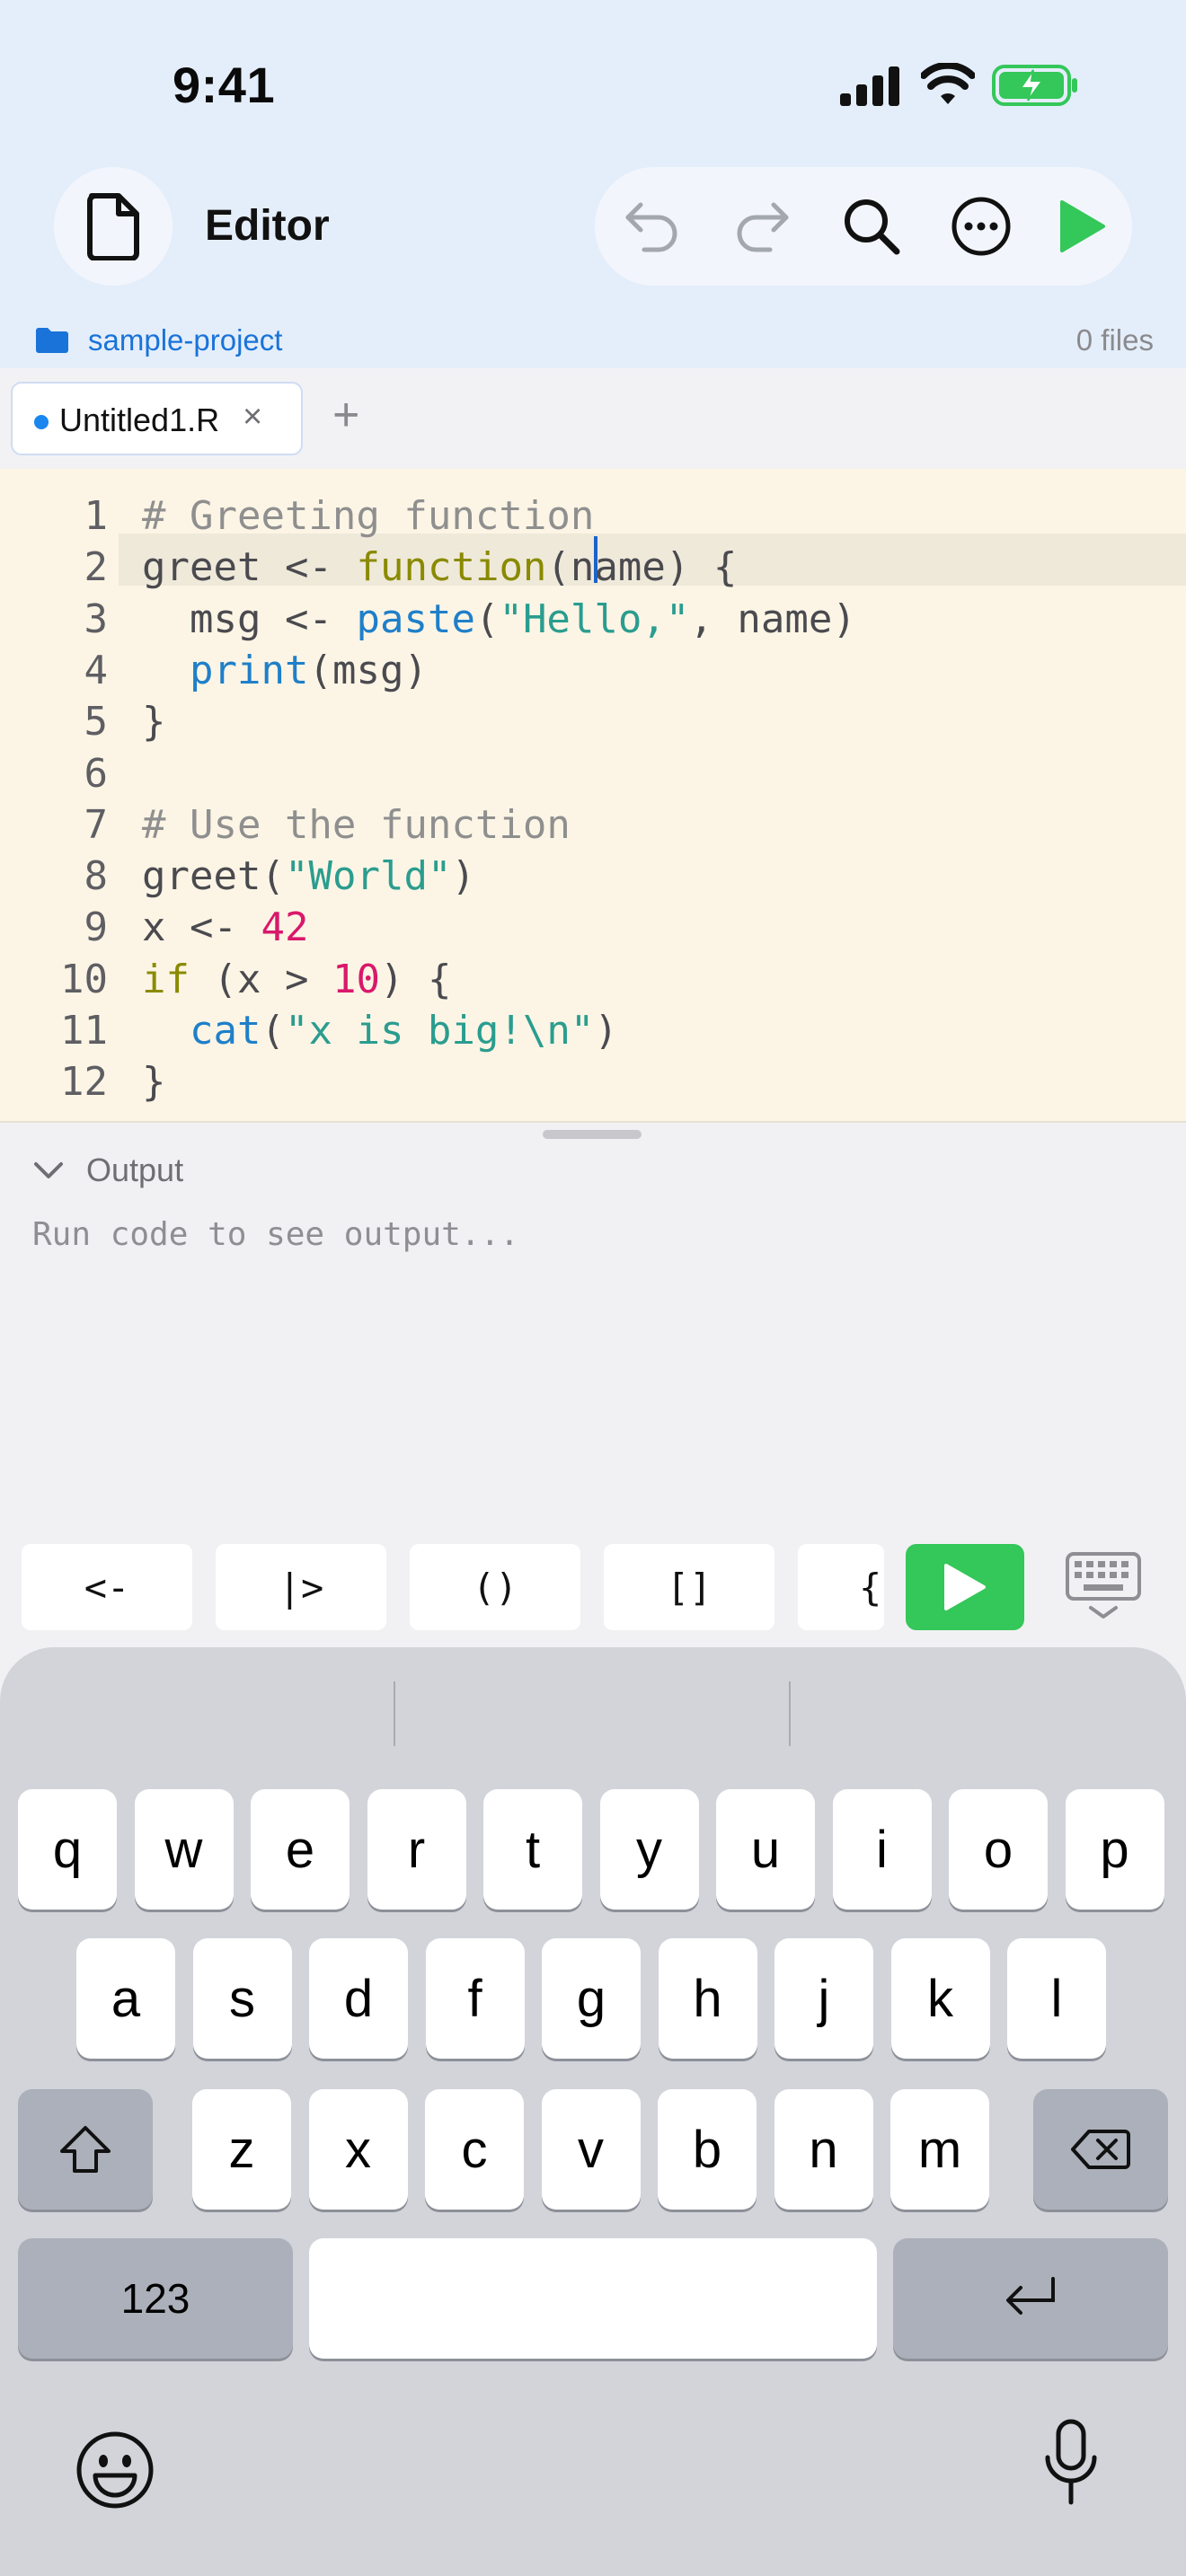  I want to click on key-u: u, so click(765, 1849).